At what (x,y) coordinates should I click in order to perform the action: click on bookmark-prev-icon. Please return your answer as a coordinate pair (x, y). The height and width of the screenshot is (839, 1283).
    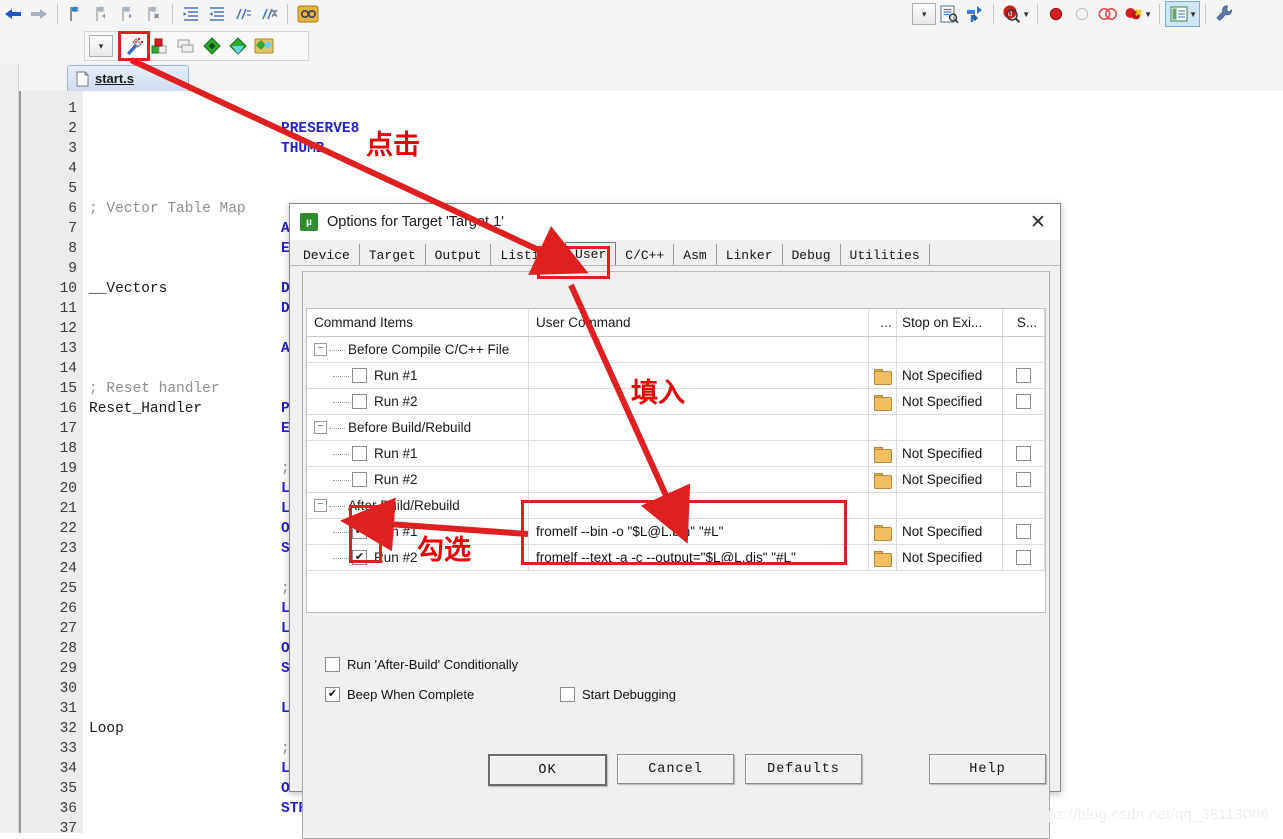
    Looking at the image, I should click on (102, 14).